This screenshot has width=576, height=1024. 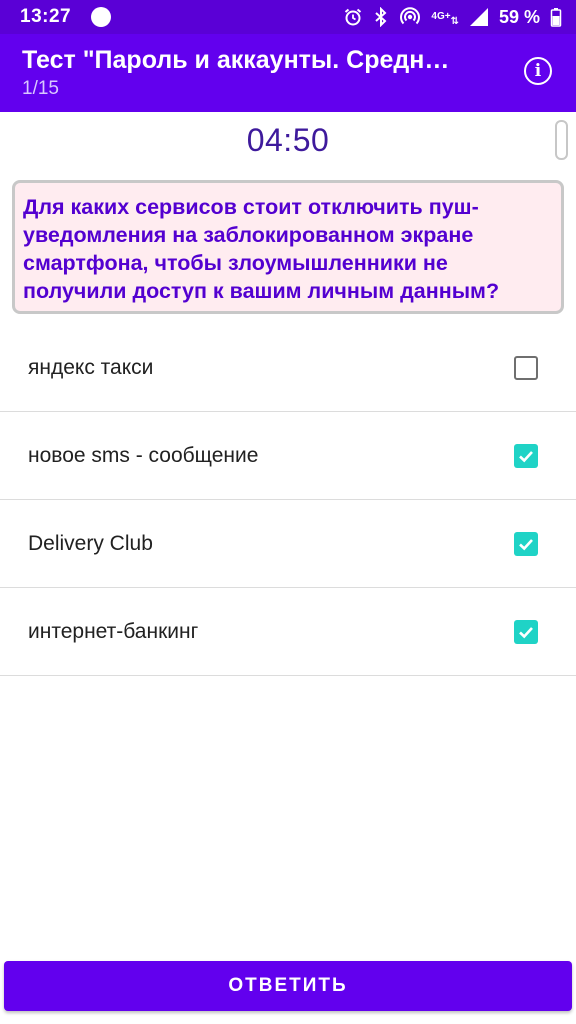 I want to click on status-time: 13:27, so click(x=46, y=16).